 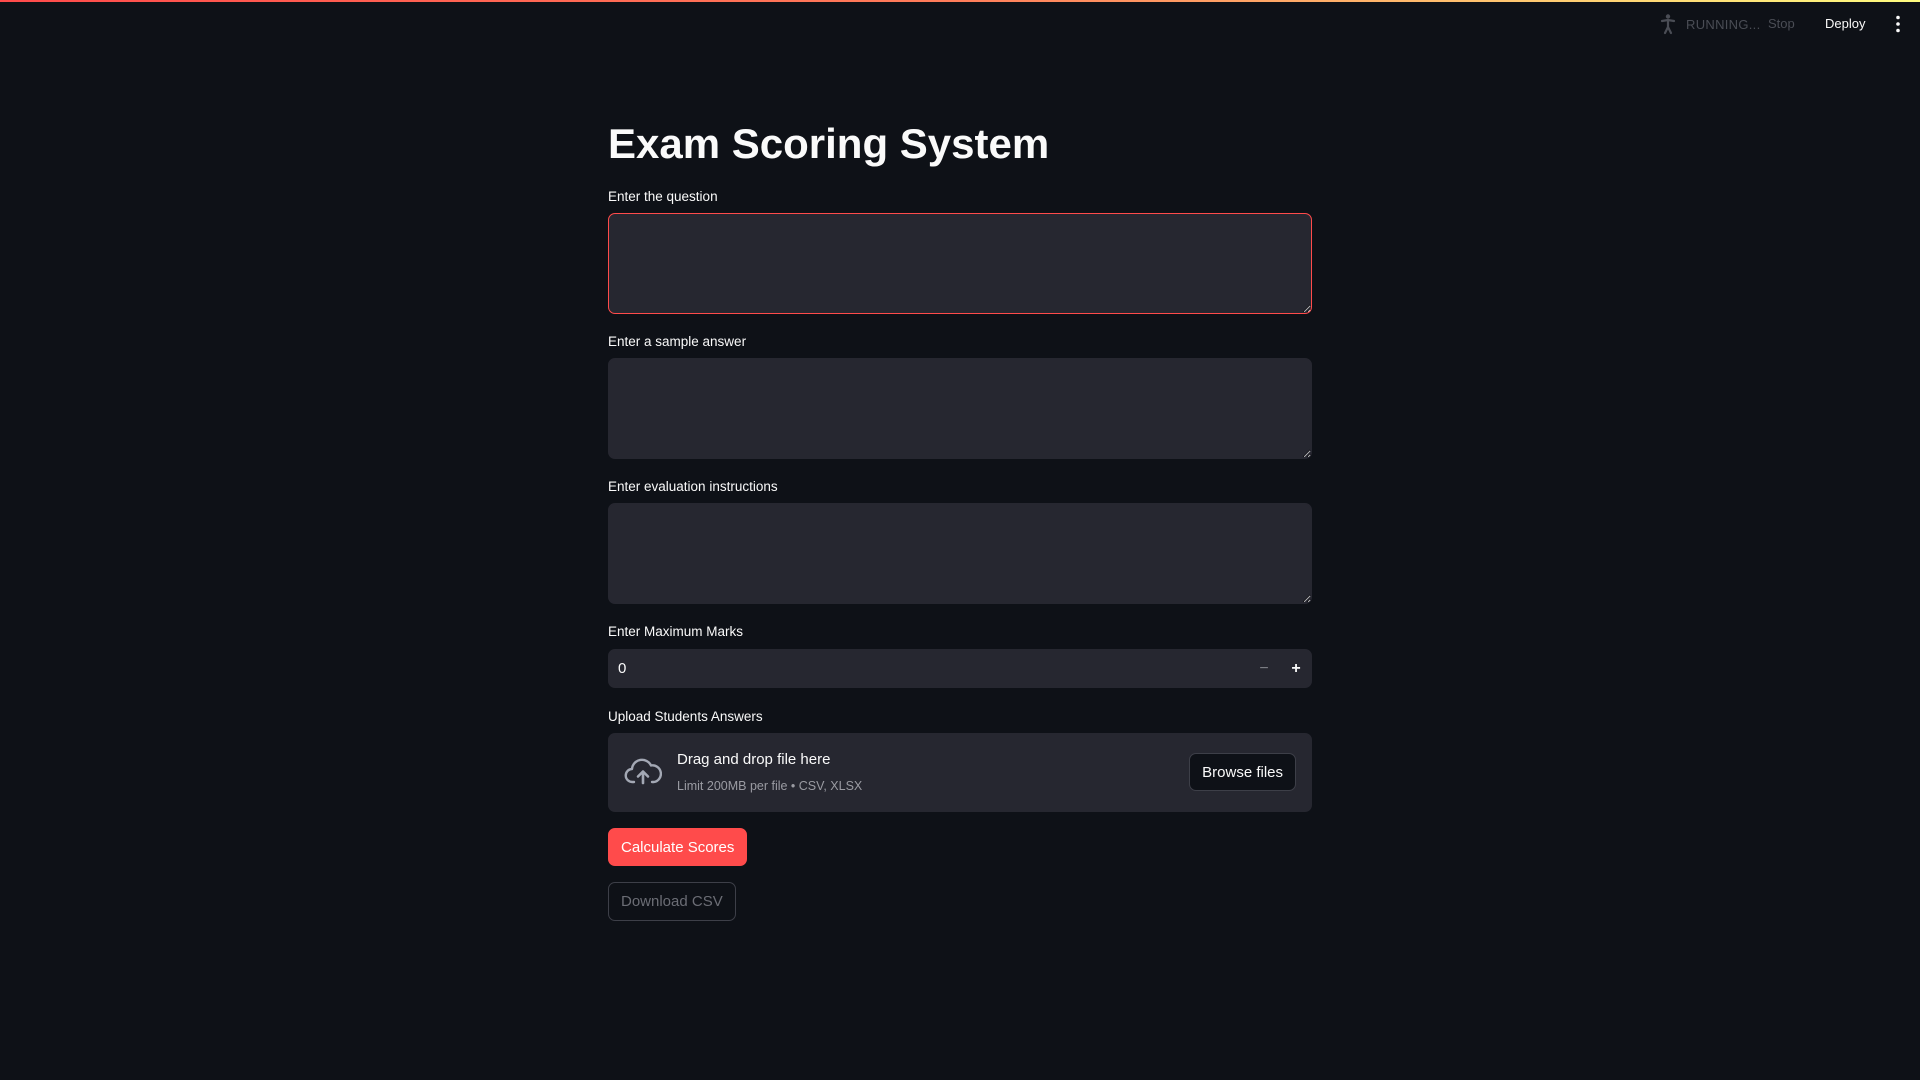 I want to click on app-header: RUNNING... Stop Deploy, so click(x=960, y=24).